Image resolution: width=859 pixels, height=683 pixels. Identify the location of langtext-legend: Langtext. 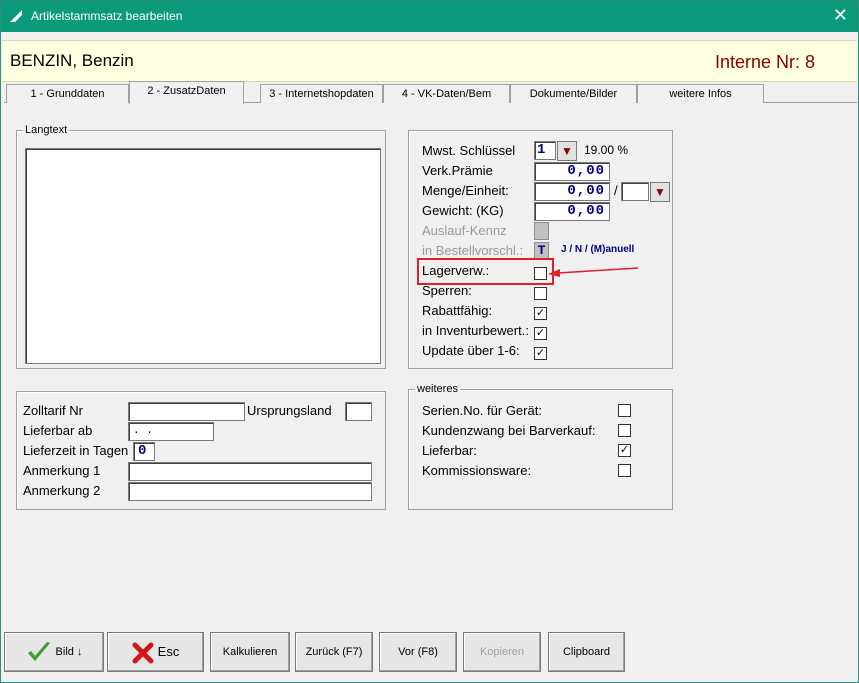
(46, 130).